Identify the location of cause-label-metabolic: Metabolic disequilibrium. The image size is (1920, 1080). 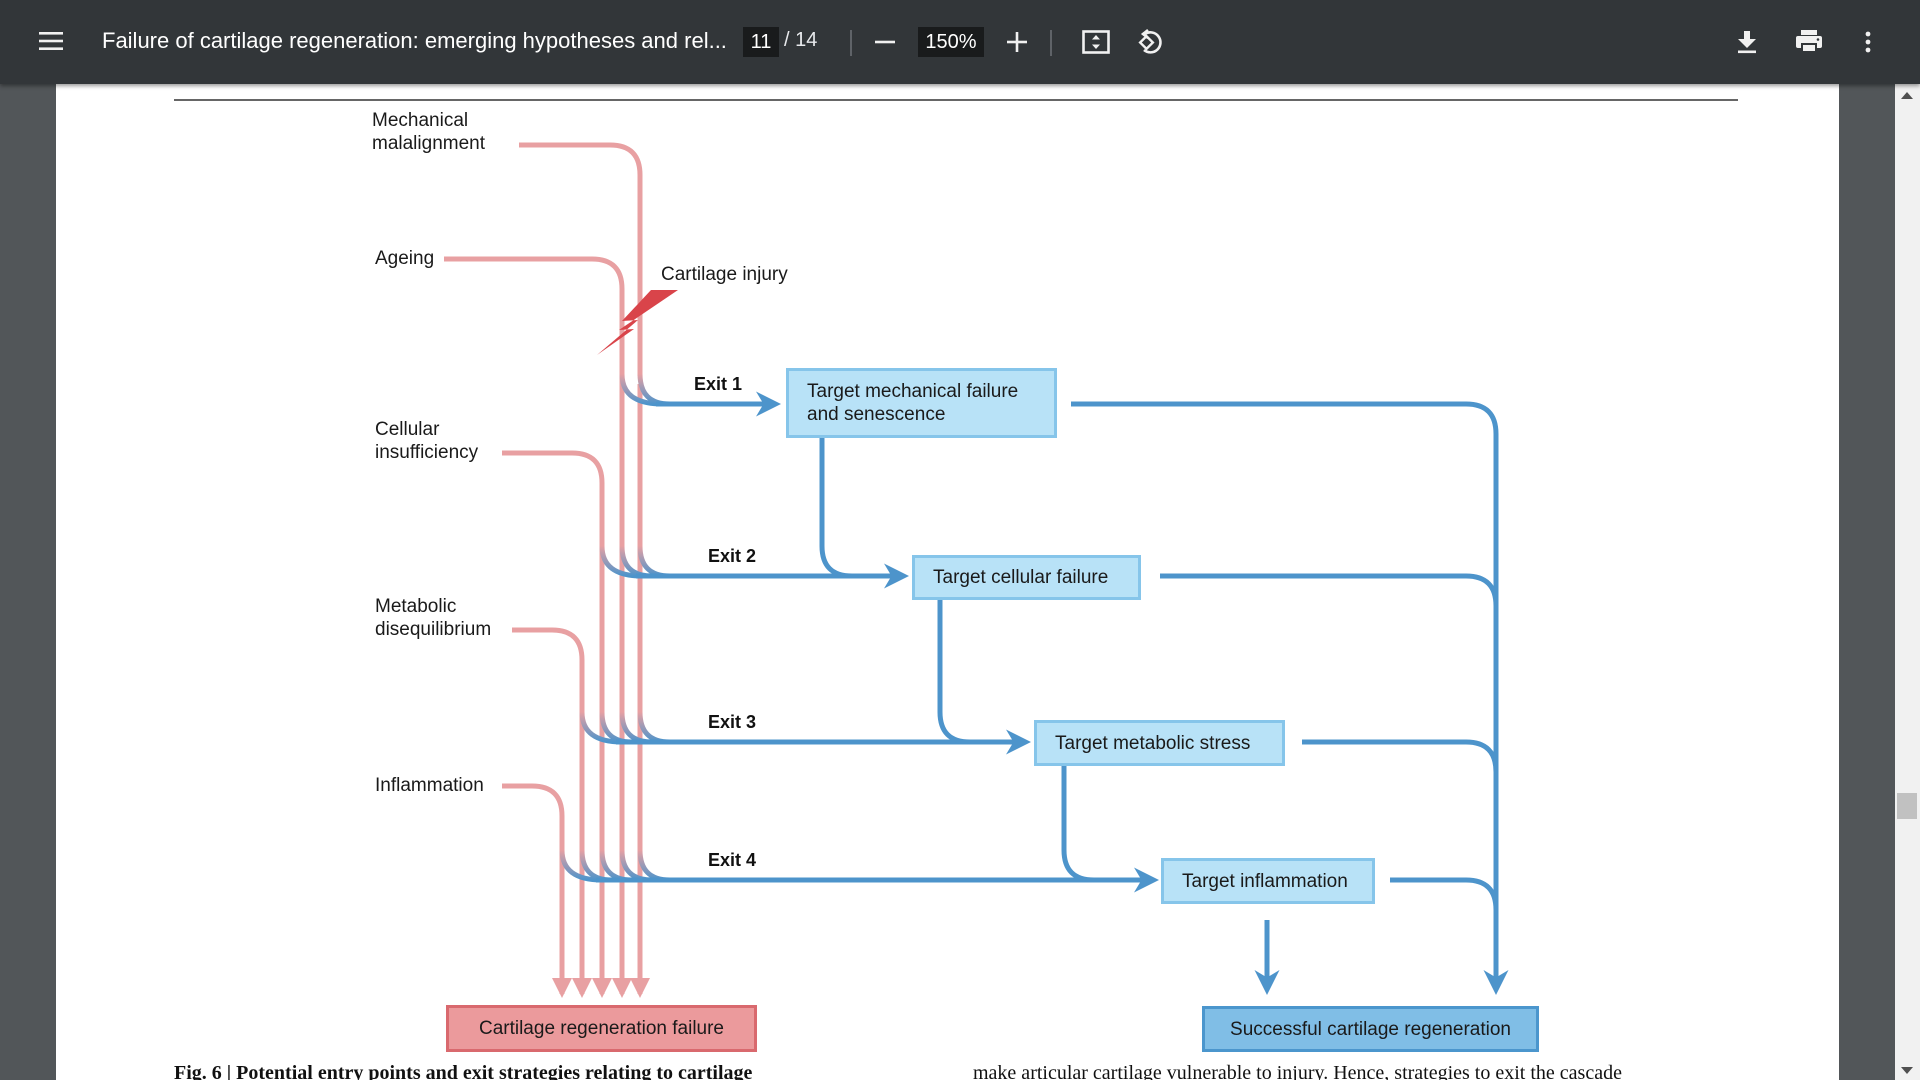
(433, 618).